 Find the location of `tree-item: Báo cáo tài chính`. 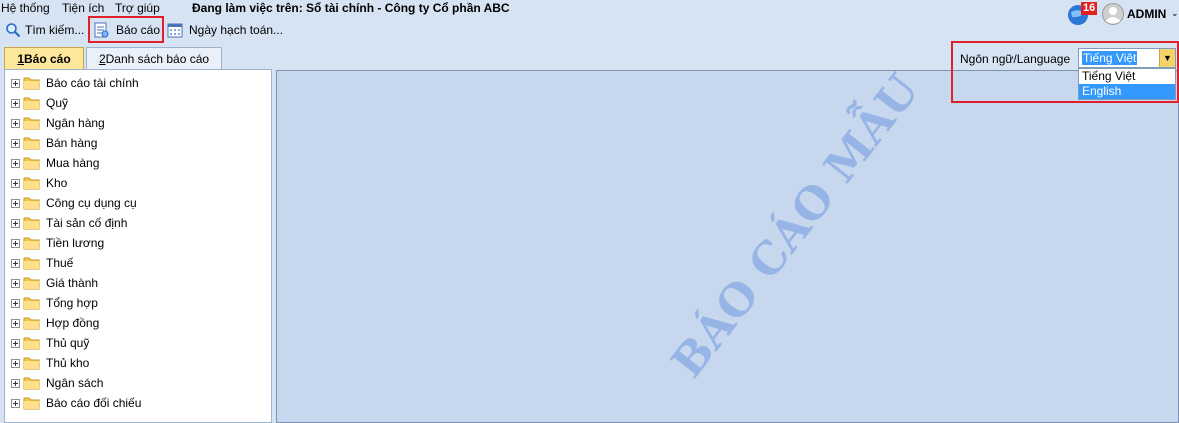

tree-item: Báo cáo tài chính is located at coordinates (75, 83).